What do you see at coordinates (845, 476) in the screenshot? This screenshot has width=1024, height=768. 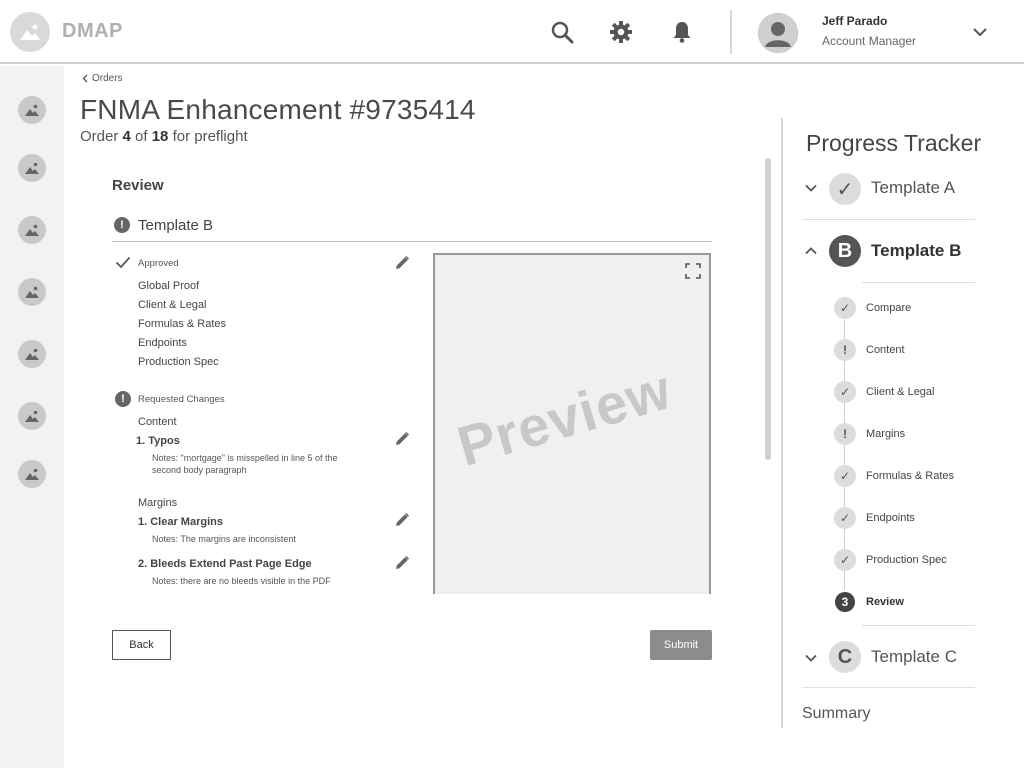 I see `step-formulas-check-icon: ✓` at bounding box center [845, 476].